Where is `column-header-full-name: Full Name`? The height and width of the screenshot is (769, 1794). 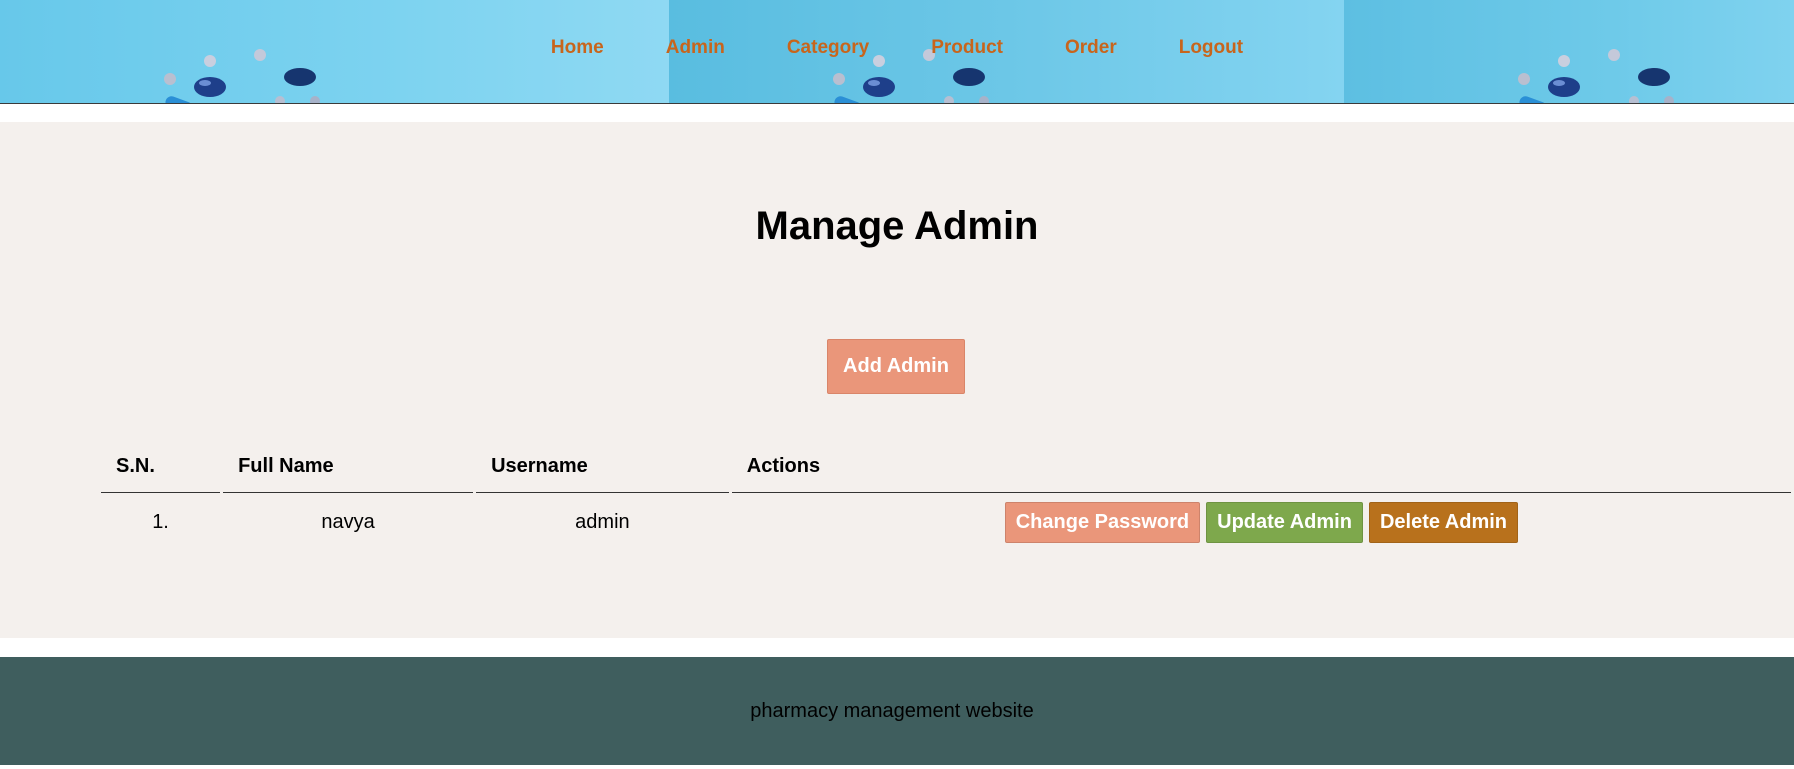 column-header-full-name: Full Name is located at coordinates (348, 466).